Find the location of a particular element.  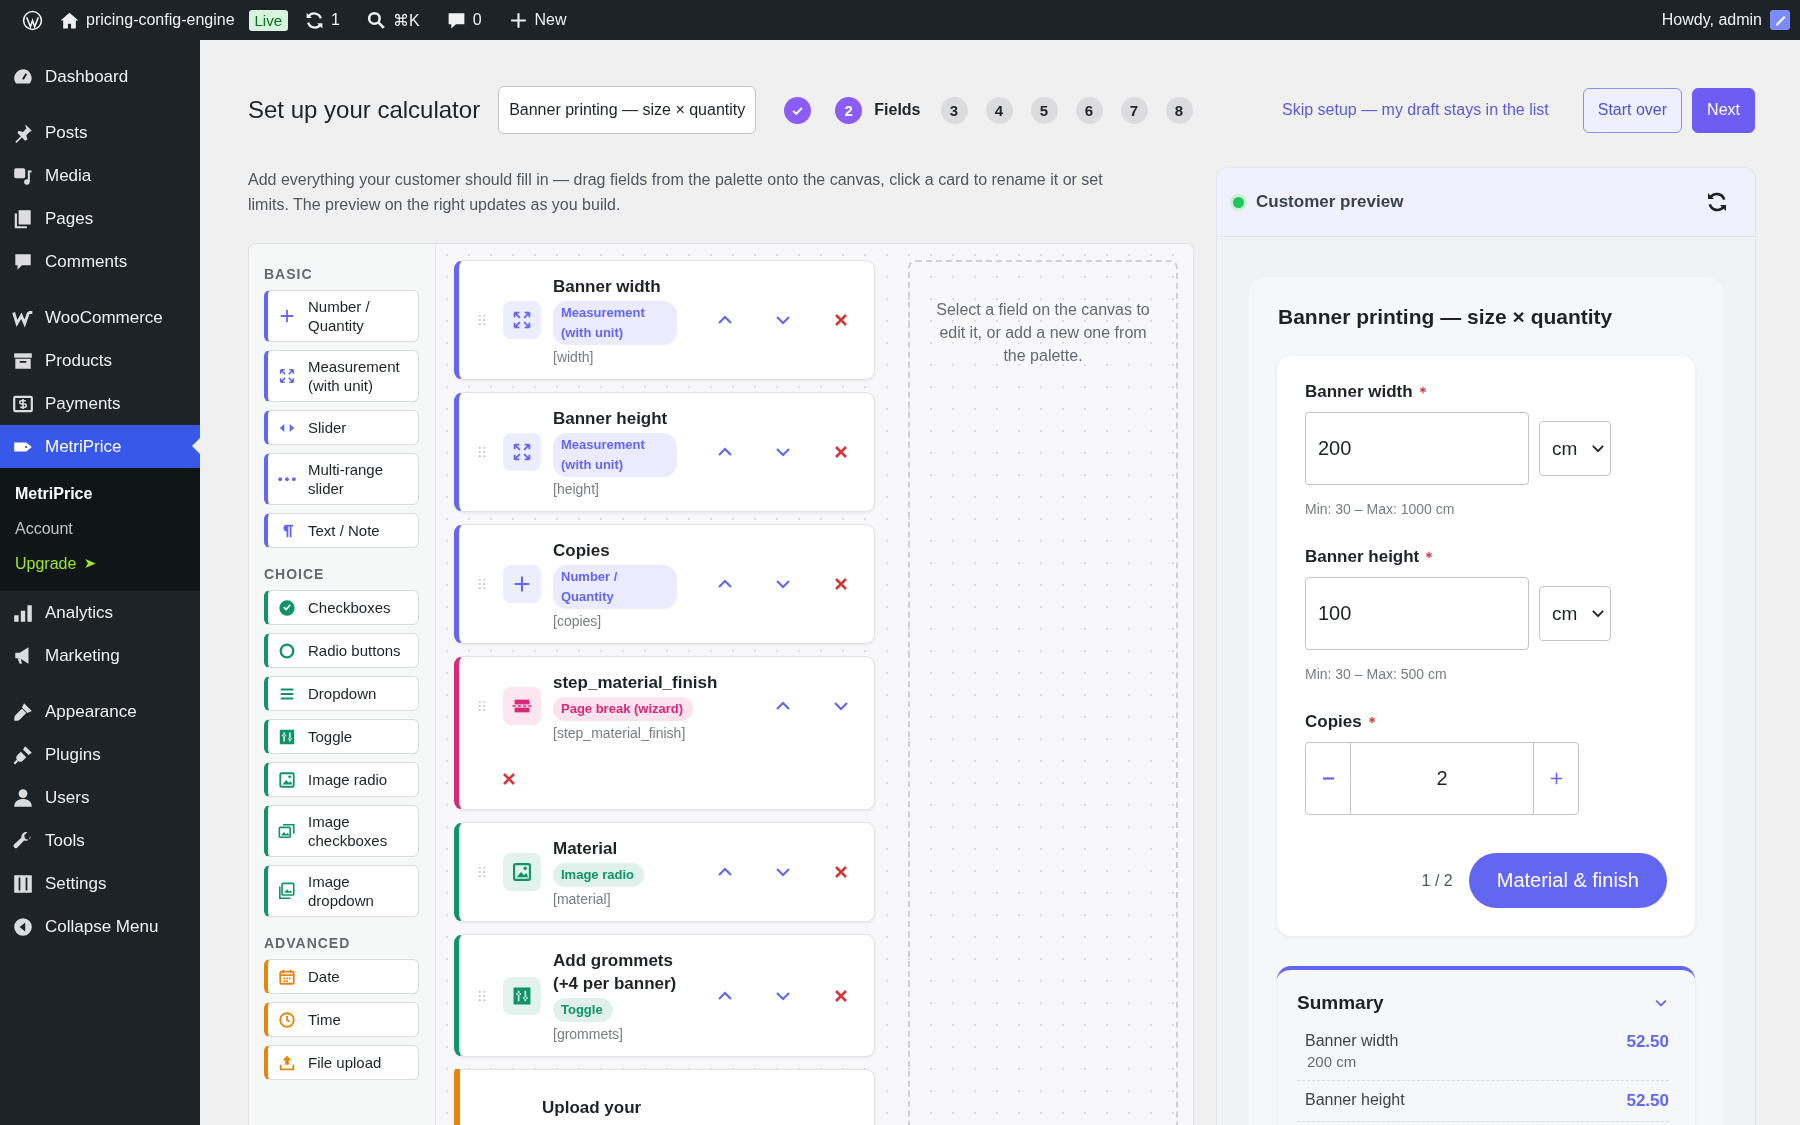

field-key: [copies] is located at coordinates (623, 621).